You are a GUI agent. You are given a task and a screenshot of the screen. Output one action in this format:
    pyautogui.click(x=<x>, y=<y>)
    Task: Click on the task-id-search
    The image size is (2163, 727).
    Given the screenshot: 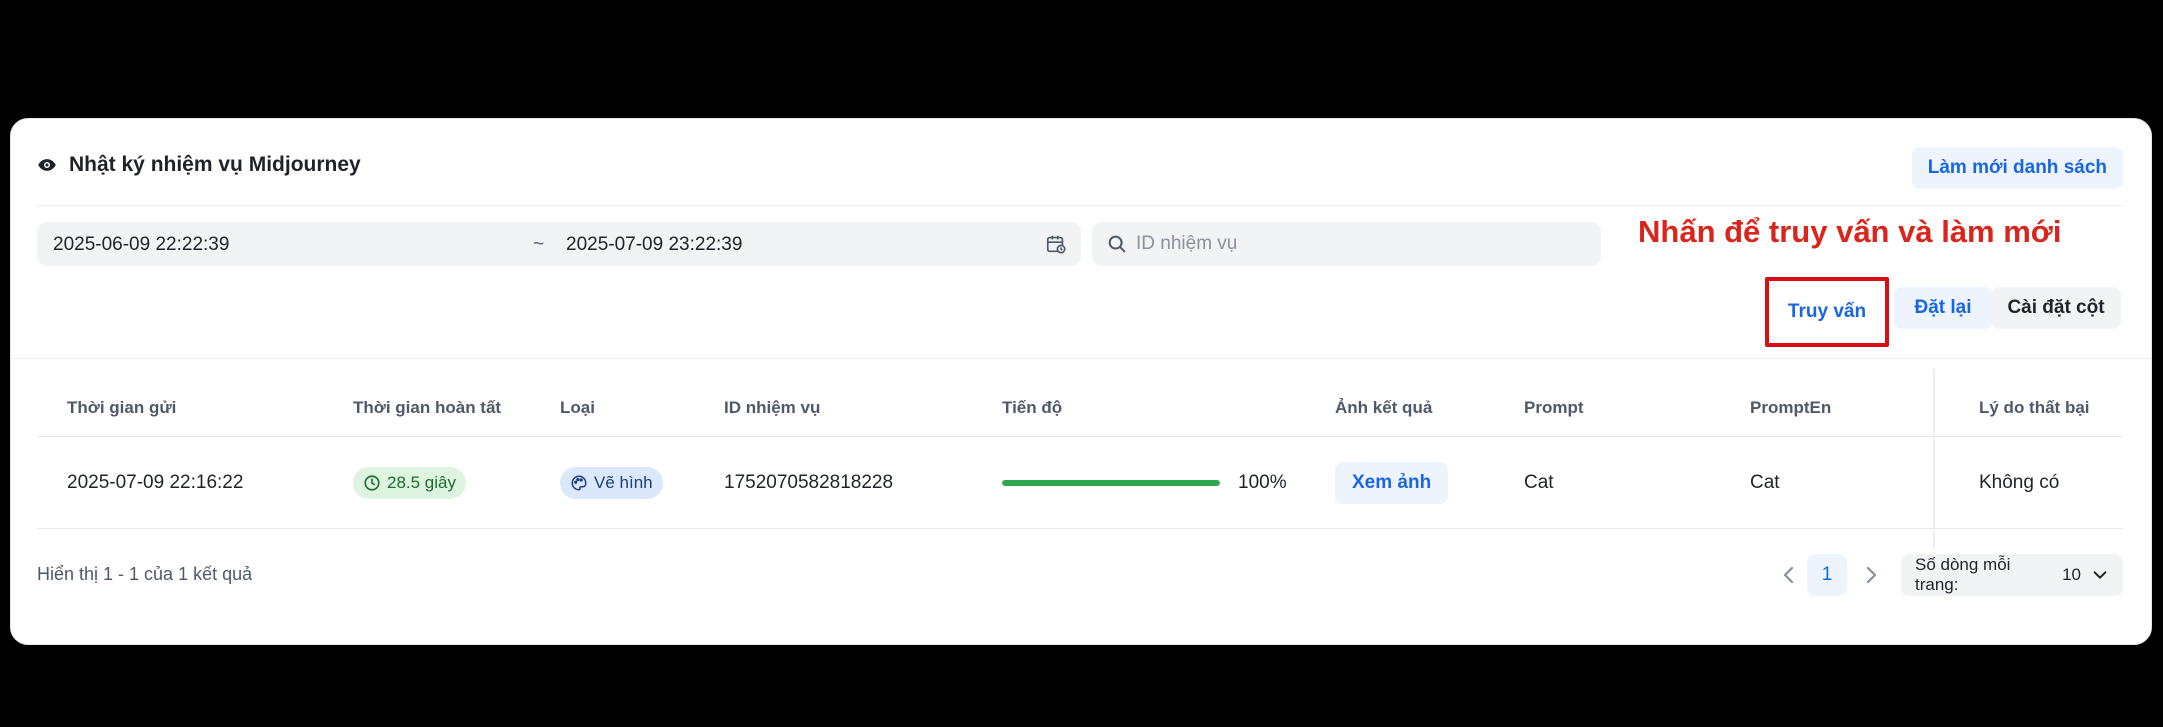 What is the action you would take?
    pyautogui.click(x=1346, y=244)
    